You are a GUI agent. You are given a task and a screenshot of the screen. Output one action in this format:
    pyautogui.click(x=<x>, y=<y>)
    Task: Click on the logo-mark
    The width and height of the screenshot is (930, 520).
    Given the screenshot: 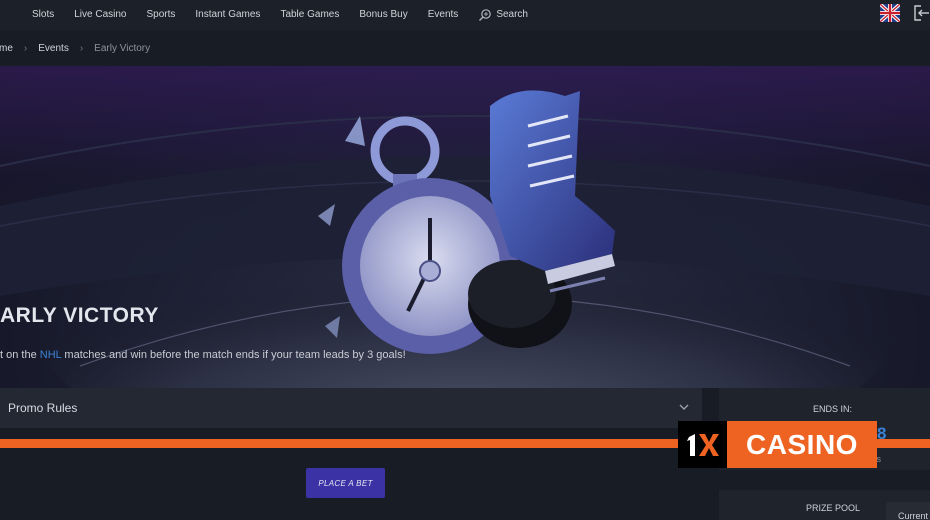 What is the action you would take?
    pyautogui.click(x=702, y=444)
    